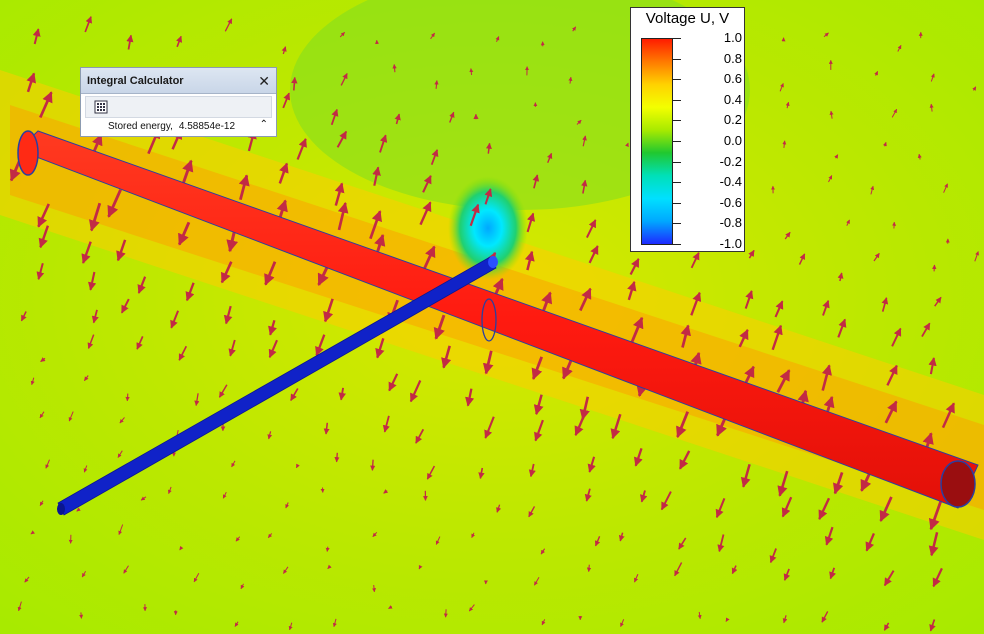 The width and height of the screenshot is (984, 634). I want to click on stored-energy-row: Stored energy, 4.58854e-12 ⌃, so click(178, 126).